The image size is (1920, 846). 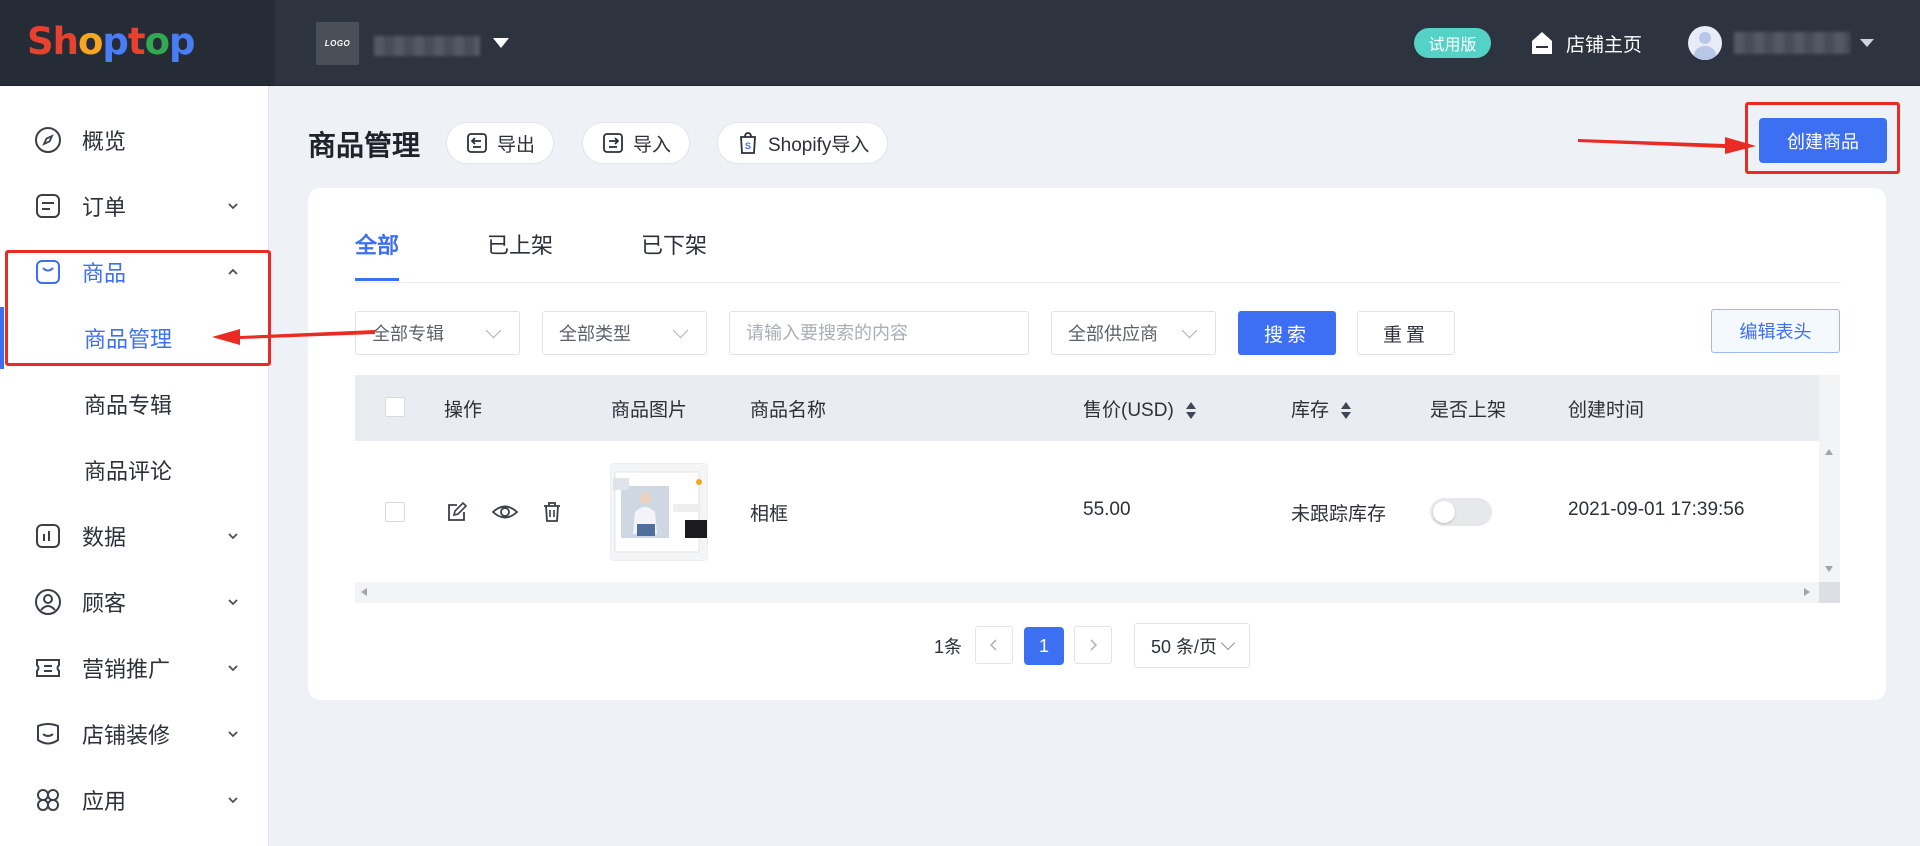 I want to click on edit-icon, so click(x=457, y=512).